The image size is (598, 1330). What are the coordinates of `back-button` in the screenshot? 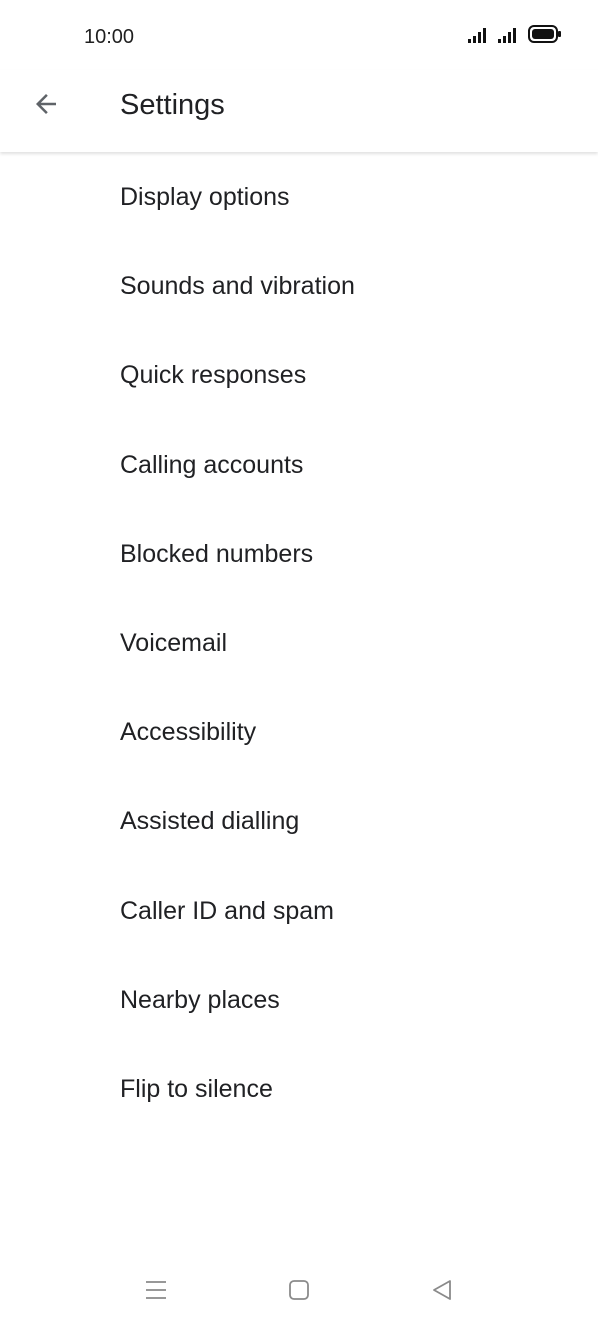 It's located at (46, 106).